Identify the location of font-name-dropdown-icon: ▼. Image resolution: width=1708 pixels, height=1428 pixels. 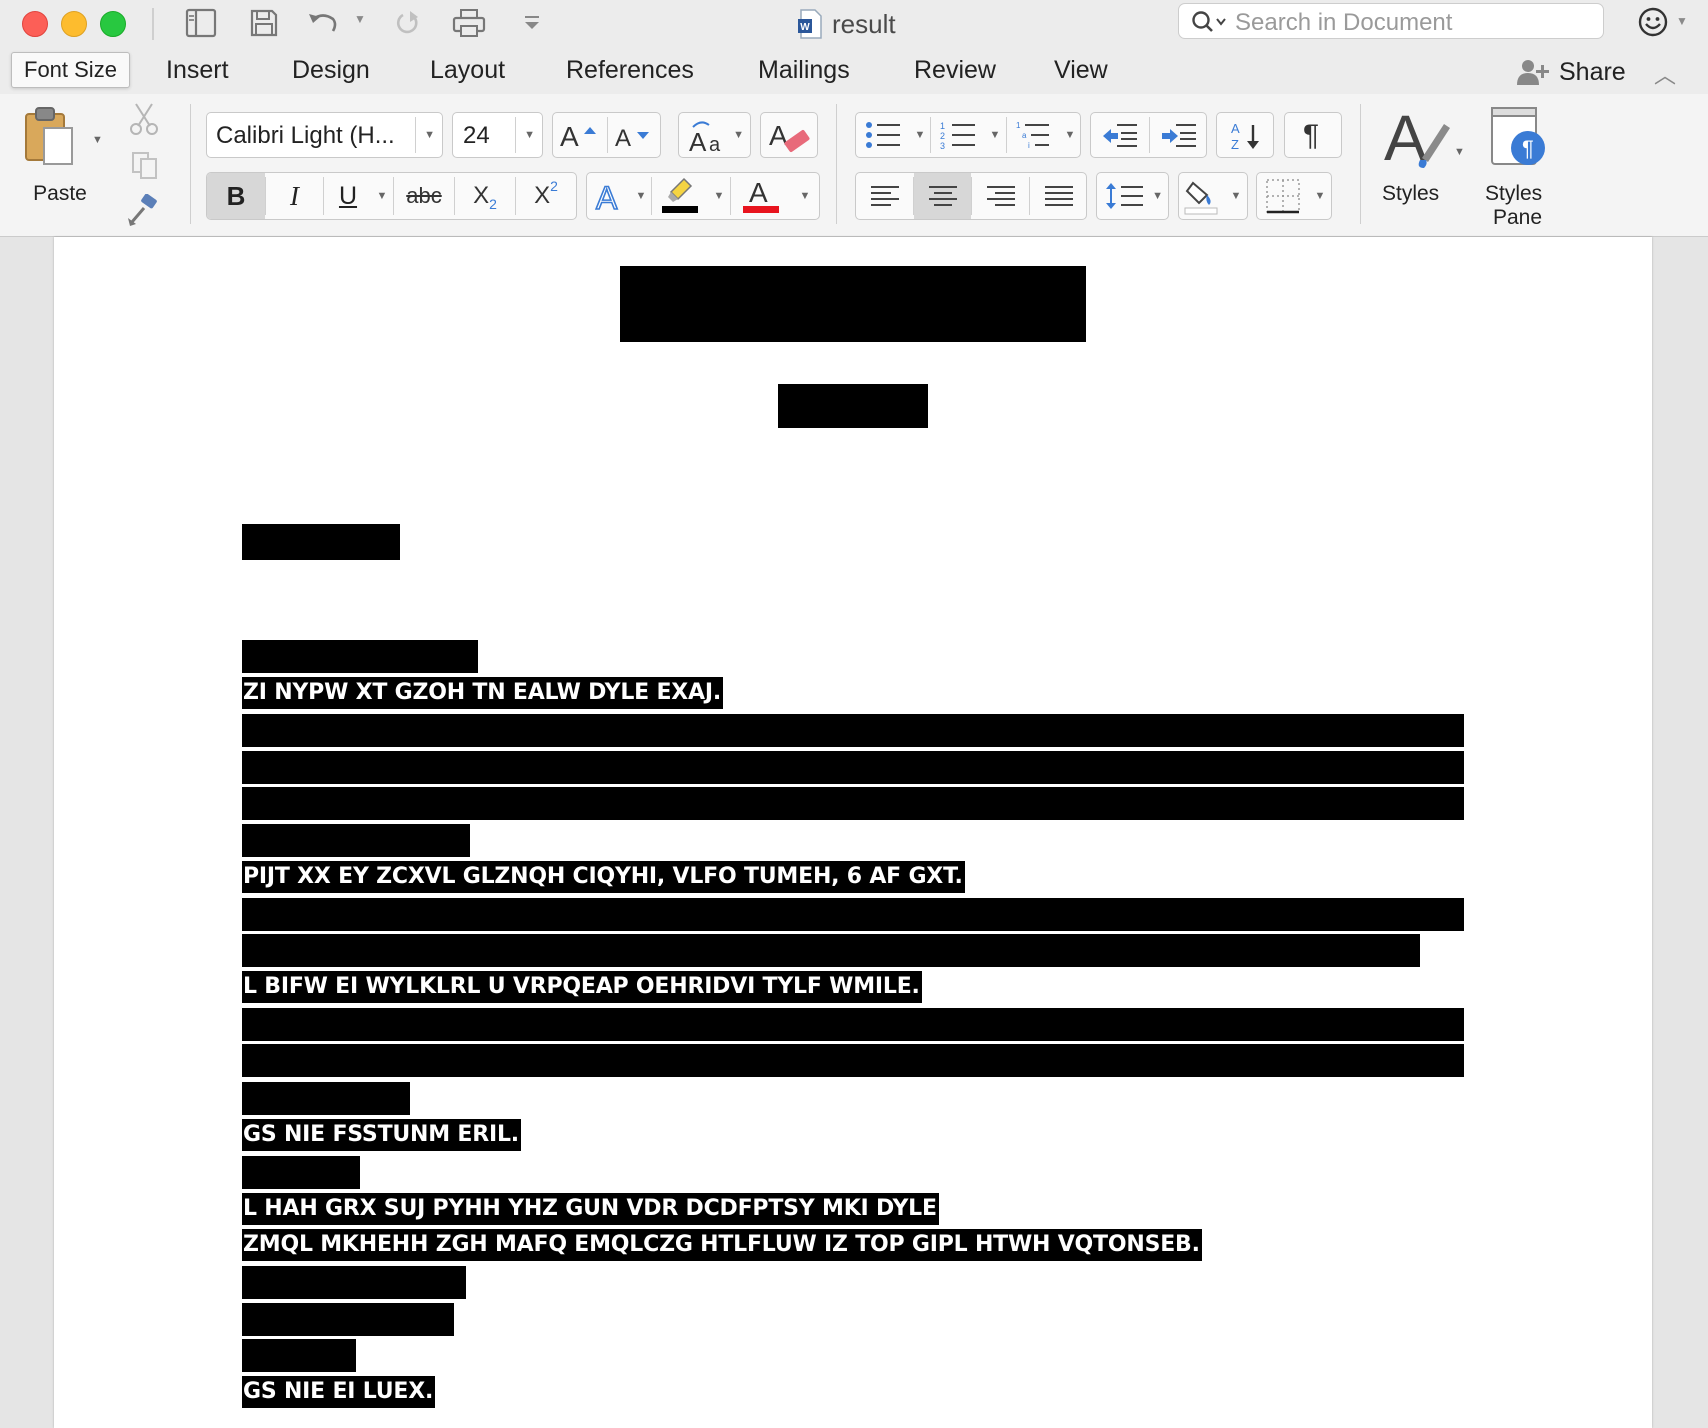
(429, 135).